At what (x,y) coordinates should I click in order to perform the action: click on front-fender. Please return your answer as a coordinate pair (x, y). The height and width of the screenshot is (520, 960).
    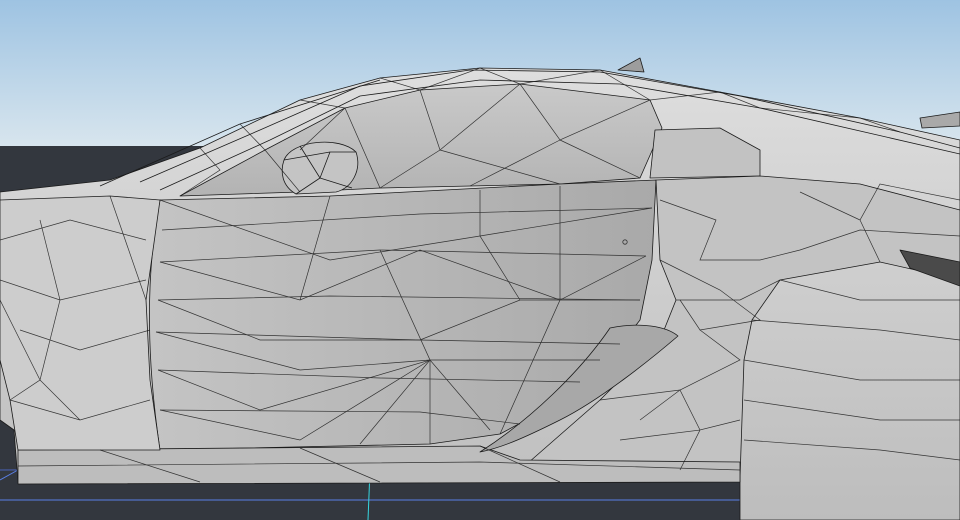
    Looking at the image, I should click on (80, 323).